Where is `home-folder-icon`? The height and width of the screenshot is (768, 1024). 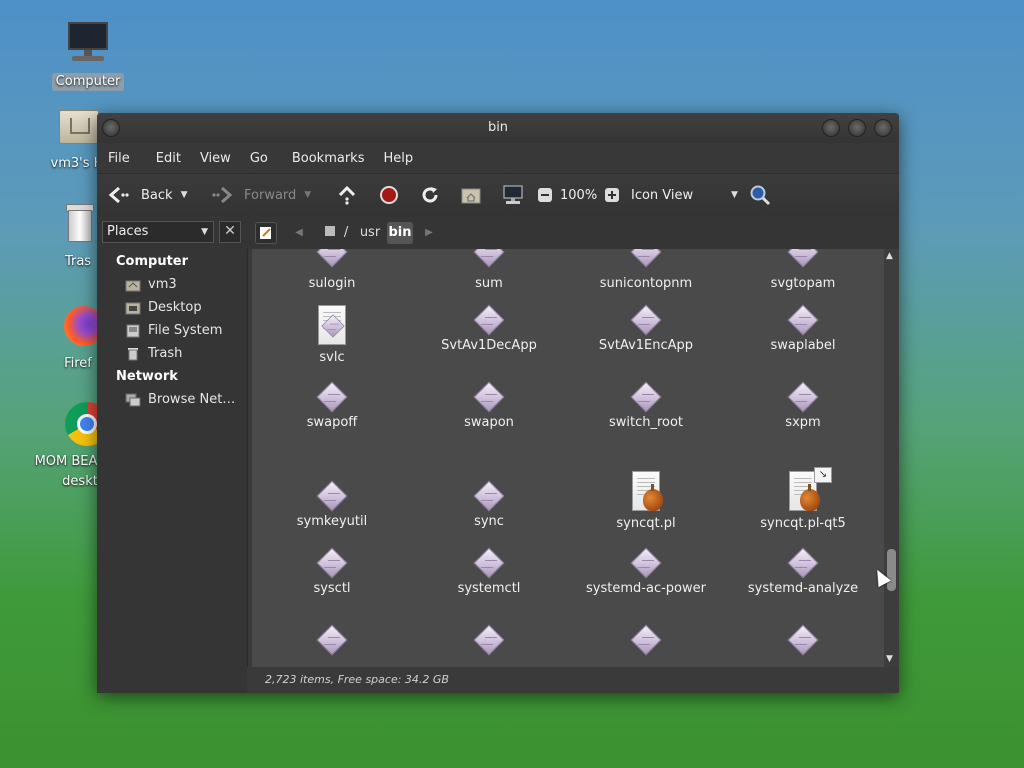 home-folder-icon is located at coordinates (77, 125).